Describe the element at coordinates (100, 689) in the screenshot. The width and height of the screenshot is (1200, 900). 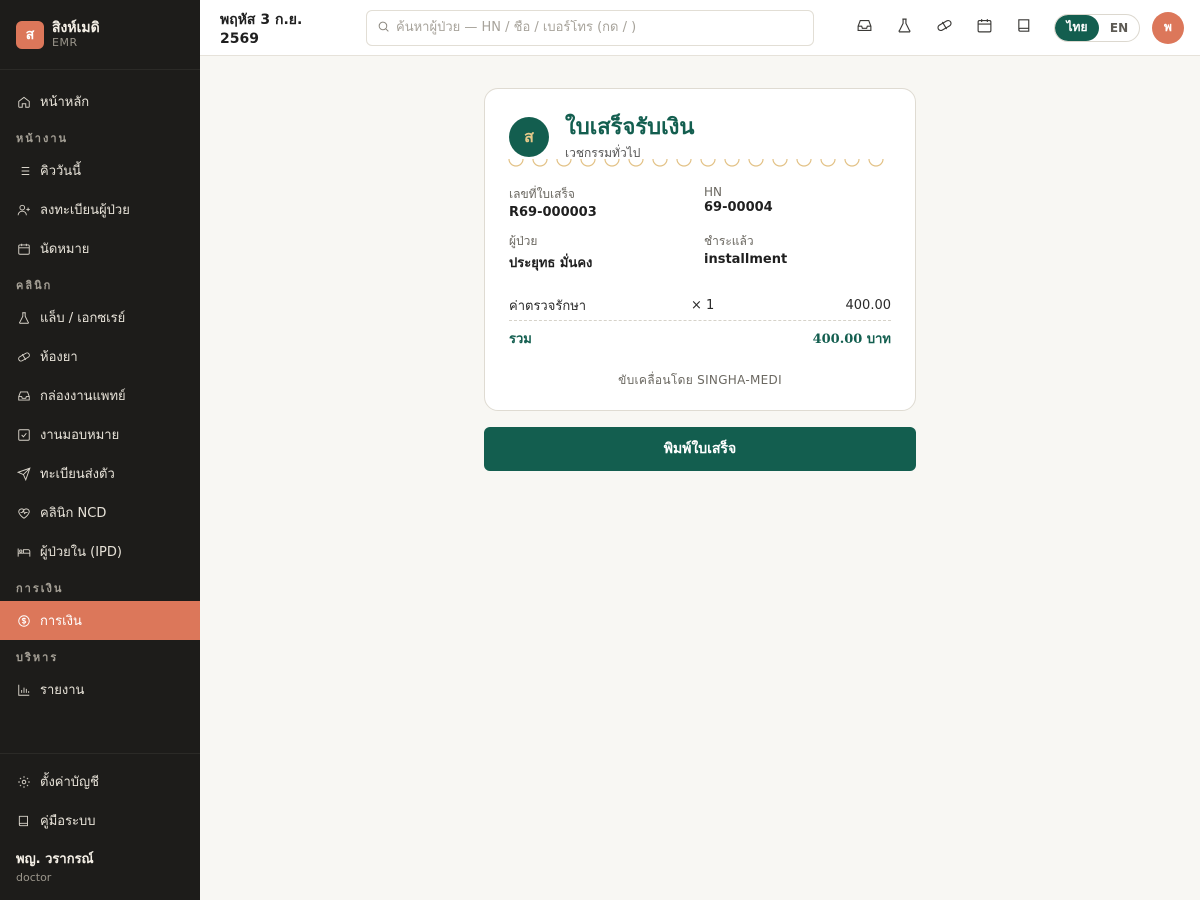
I see `sidebar-item-reports: รายงาน` at that location.